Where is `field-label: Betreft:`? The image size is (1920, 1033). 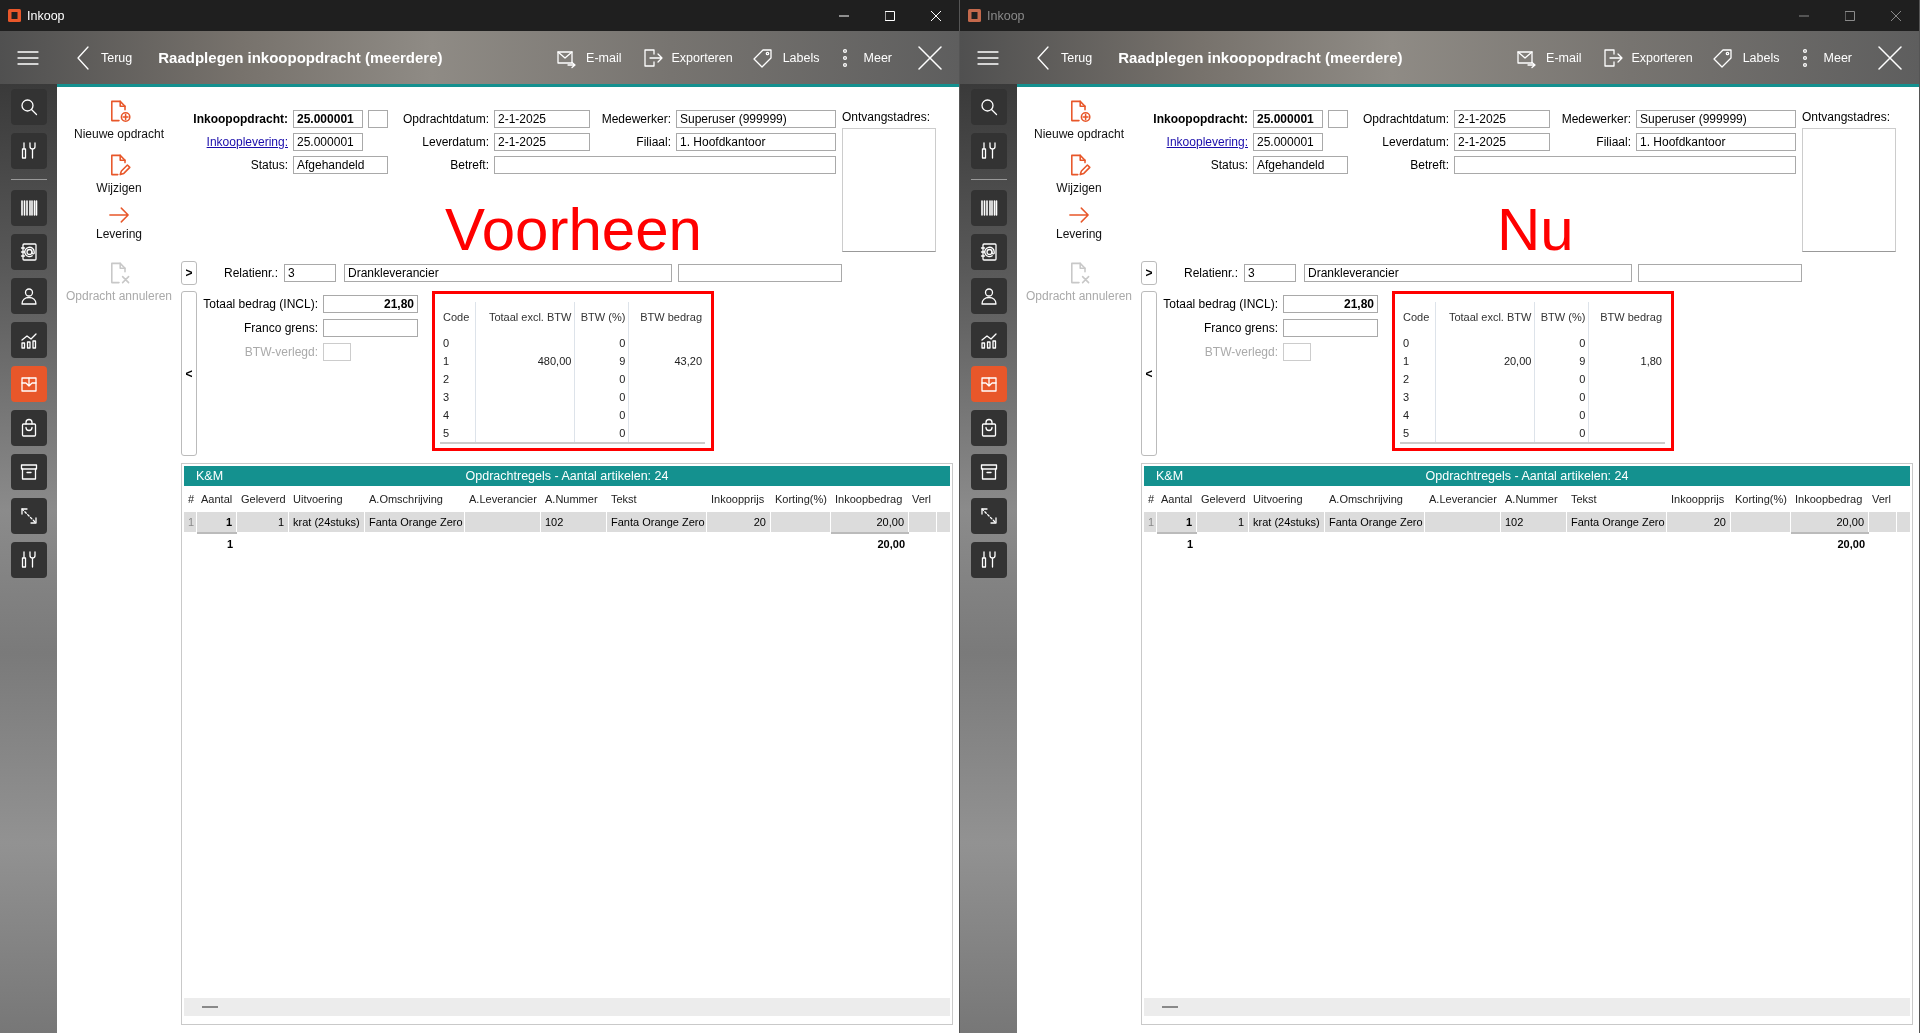
field-label: Betreft: is located at coordinates (1429, 165).